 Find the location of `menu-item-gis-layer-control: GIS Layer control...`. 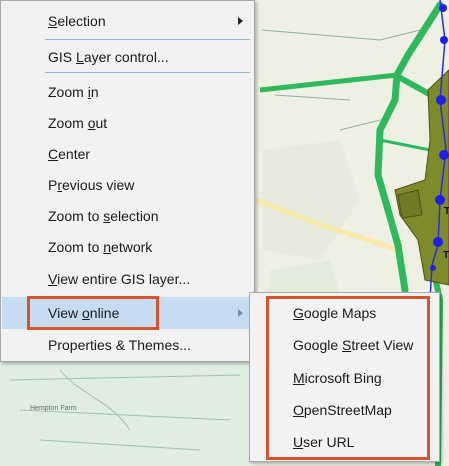

menu-item-gis-layer-control: GIS Layer control... is located at coordinates (127, 57).